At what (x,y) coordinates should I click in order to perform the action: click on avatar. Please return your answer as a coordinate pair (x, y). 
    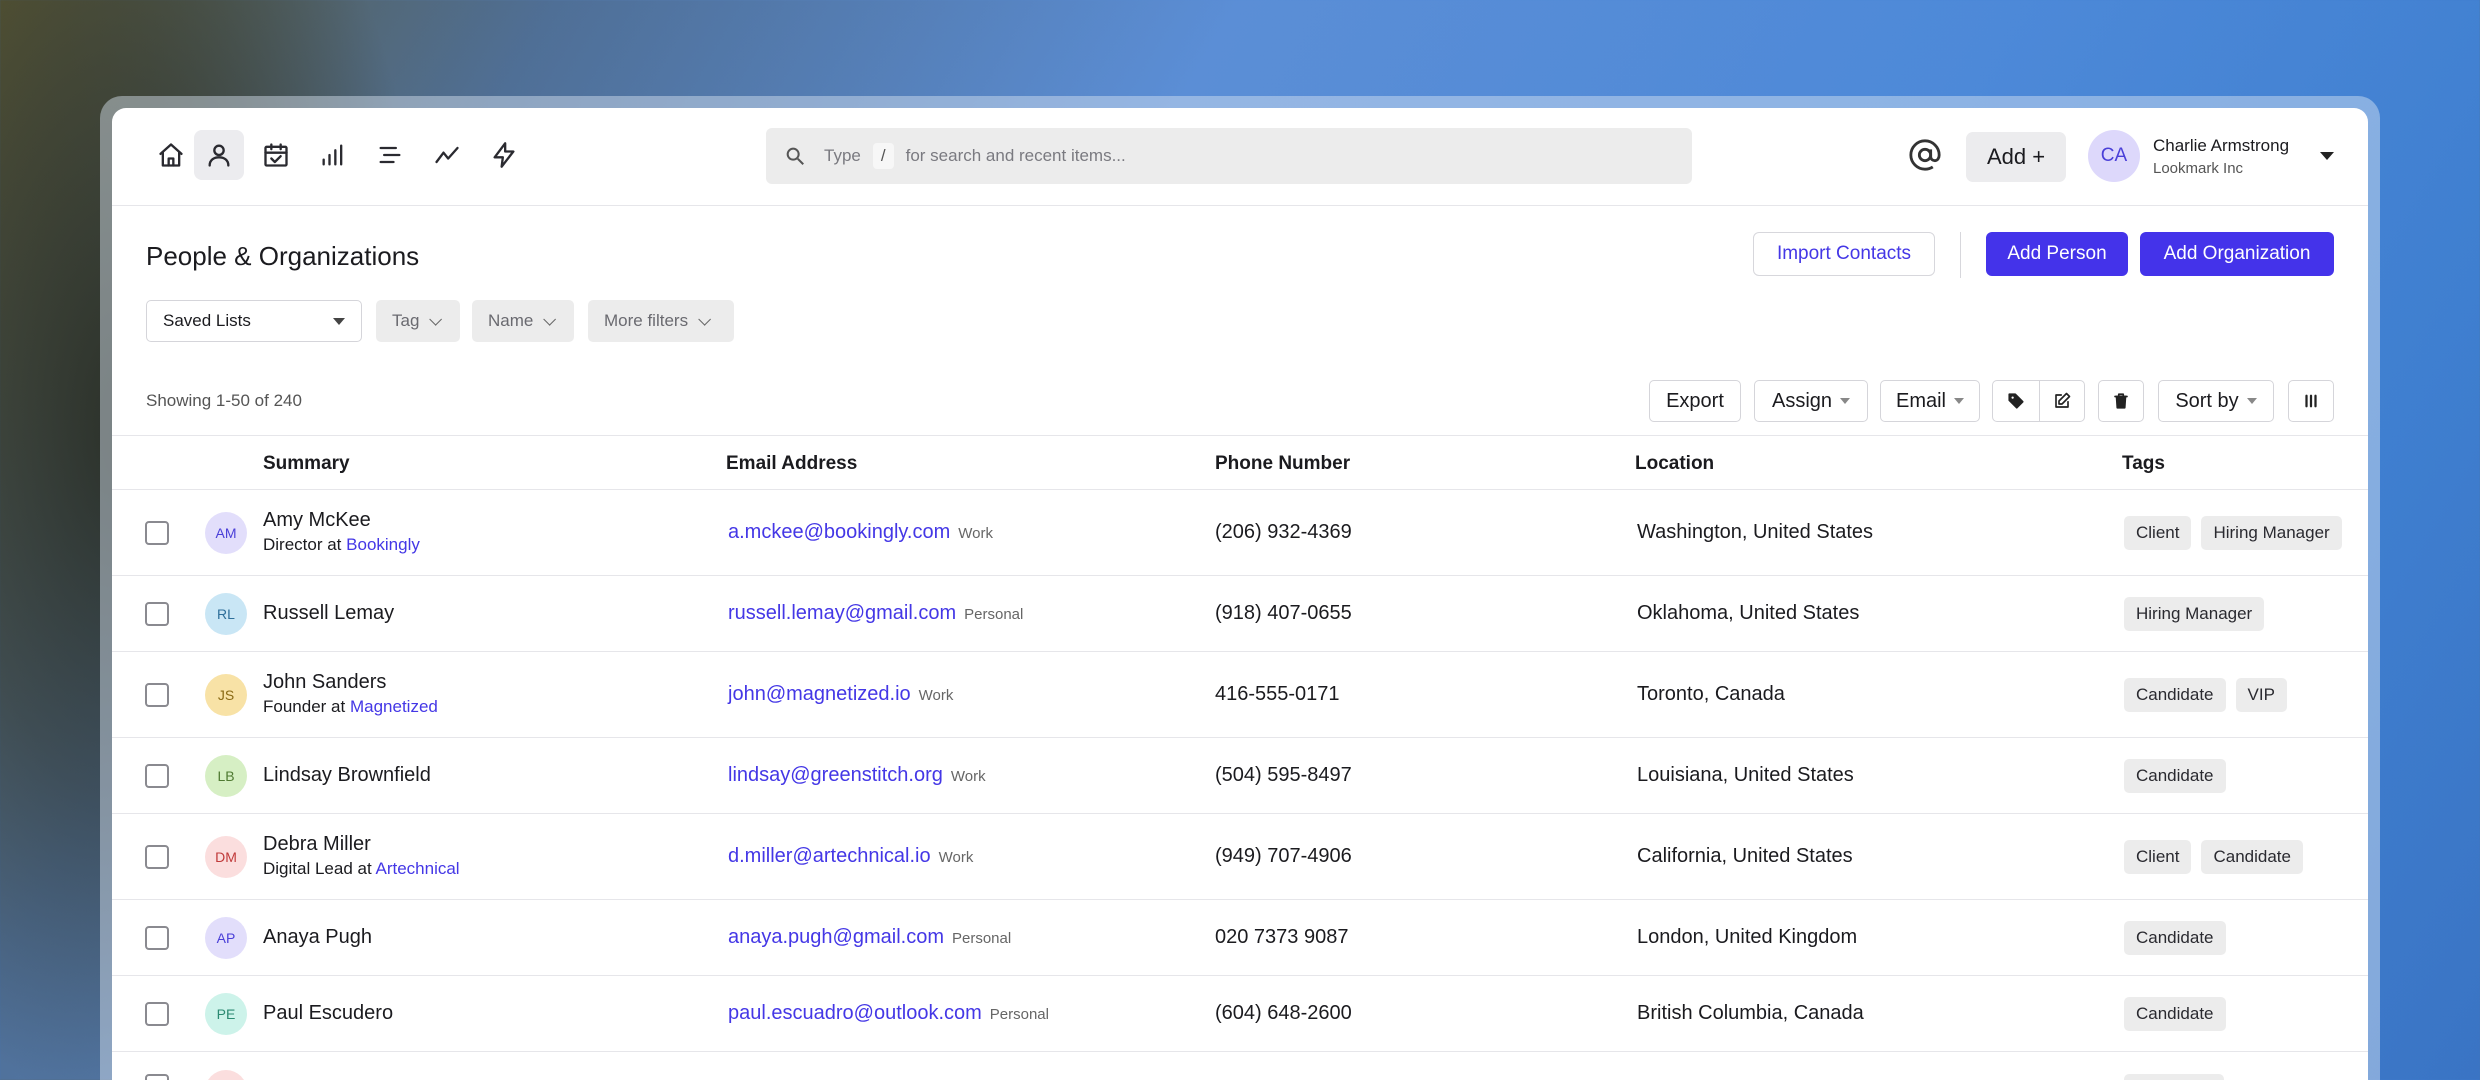
    Looking at the image, I should click on (226, 1075).